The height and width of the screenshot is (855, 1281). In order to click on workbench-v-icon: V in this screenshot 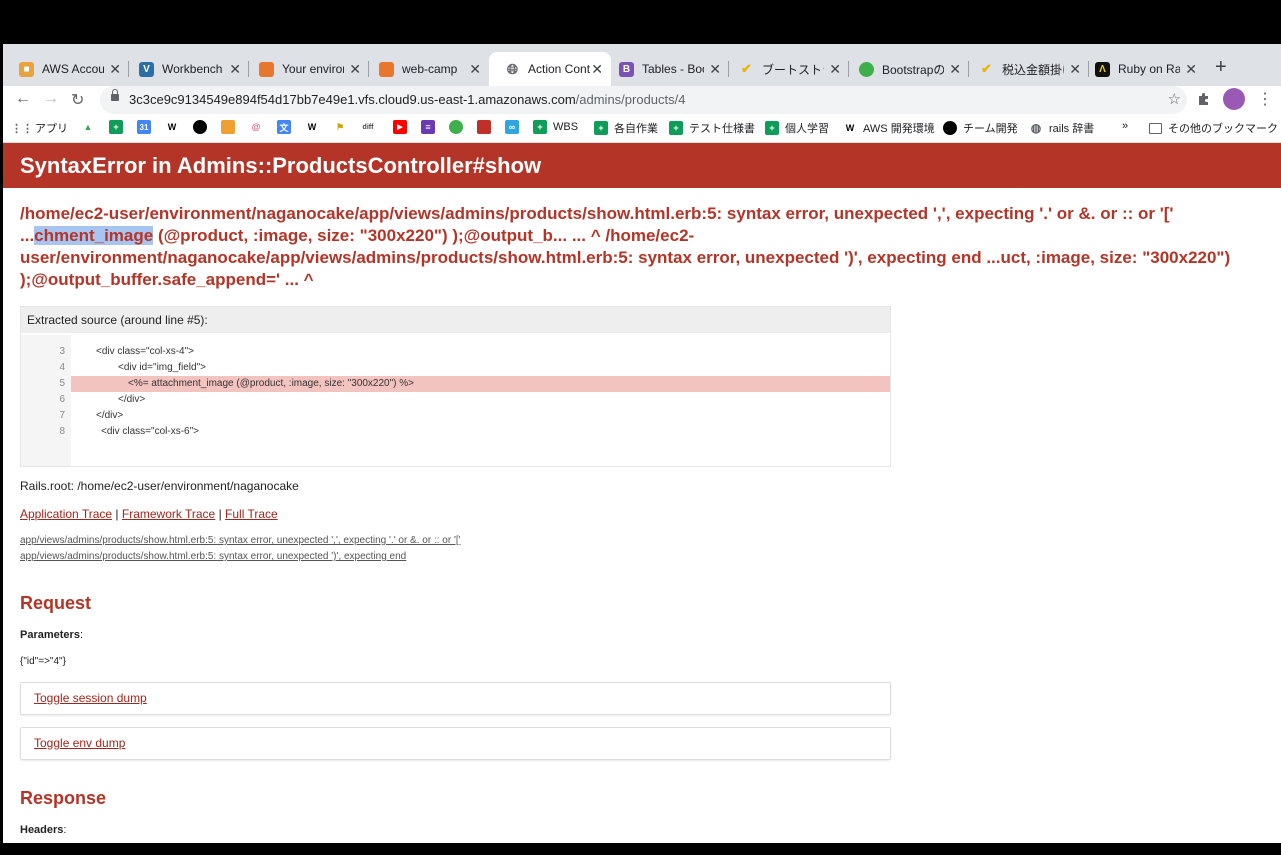, I will do `click(146, 69)`.